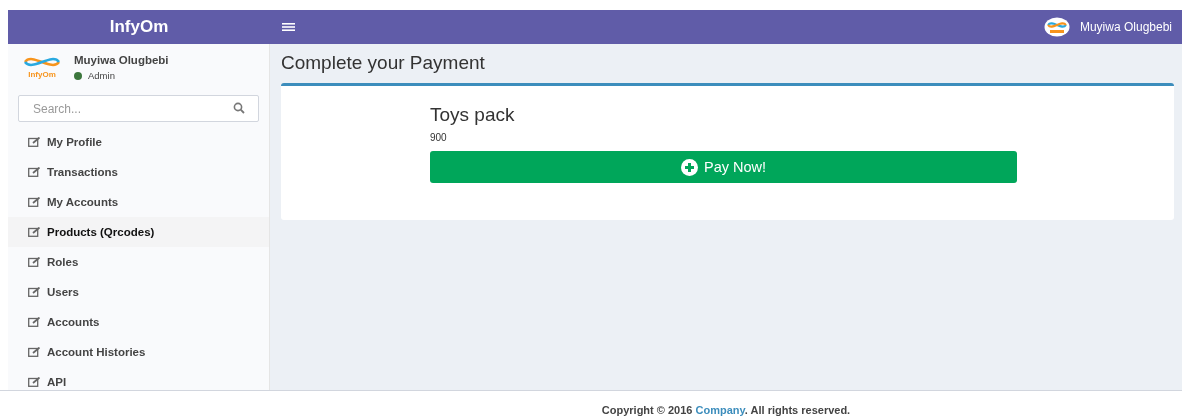 The image size is (1182, 419). What do you see at coordinates (239, 108) in the screenshot?
I see `search-icon` at bounding box center [239, 108].